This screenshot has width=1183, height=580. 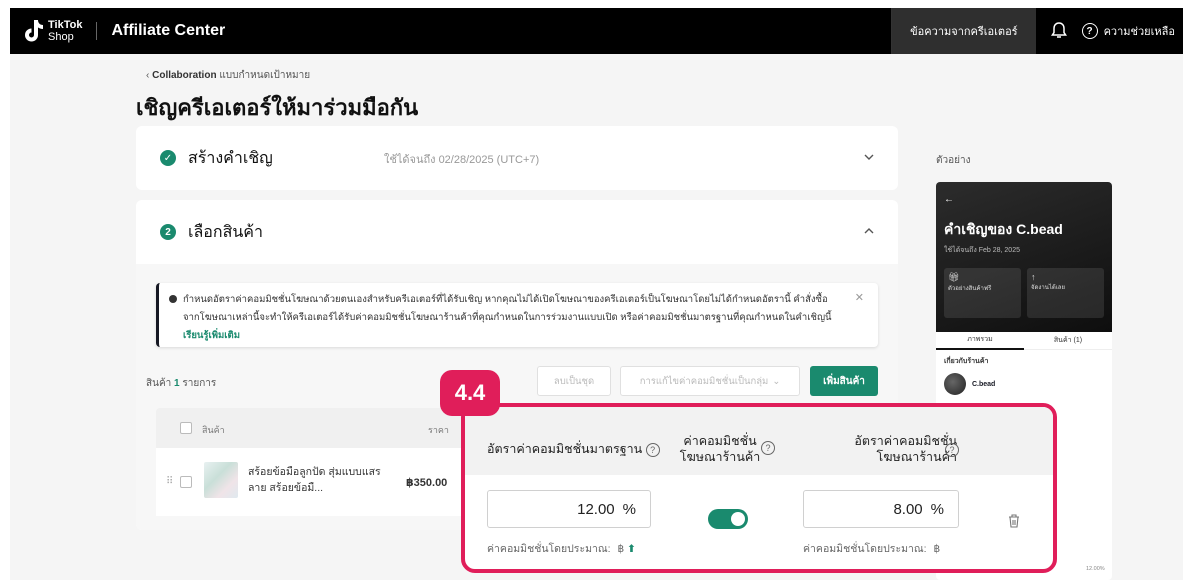 I want to click on standard-estimate: ค่าคอมมิชชั่นโดยประมาณ: ฿ ⬆, so click(x=561, y=548).